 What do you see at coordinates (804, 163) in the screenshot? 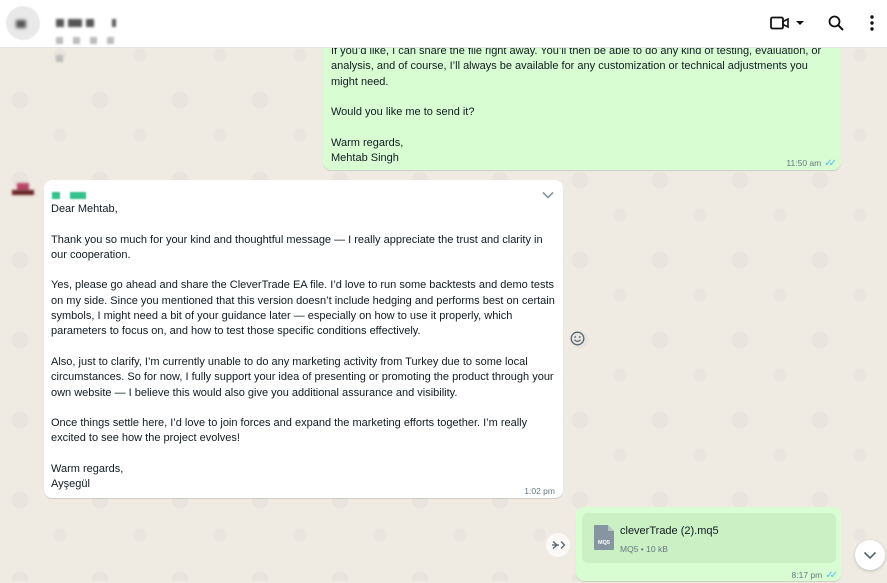
I see `message-time: 11:50 am` at bounding box center [804, 163].